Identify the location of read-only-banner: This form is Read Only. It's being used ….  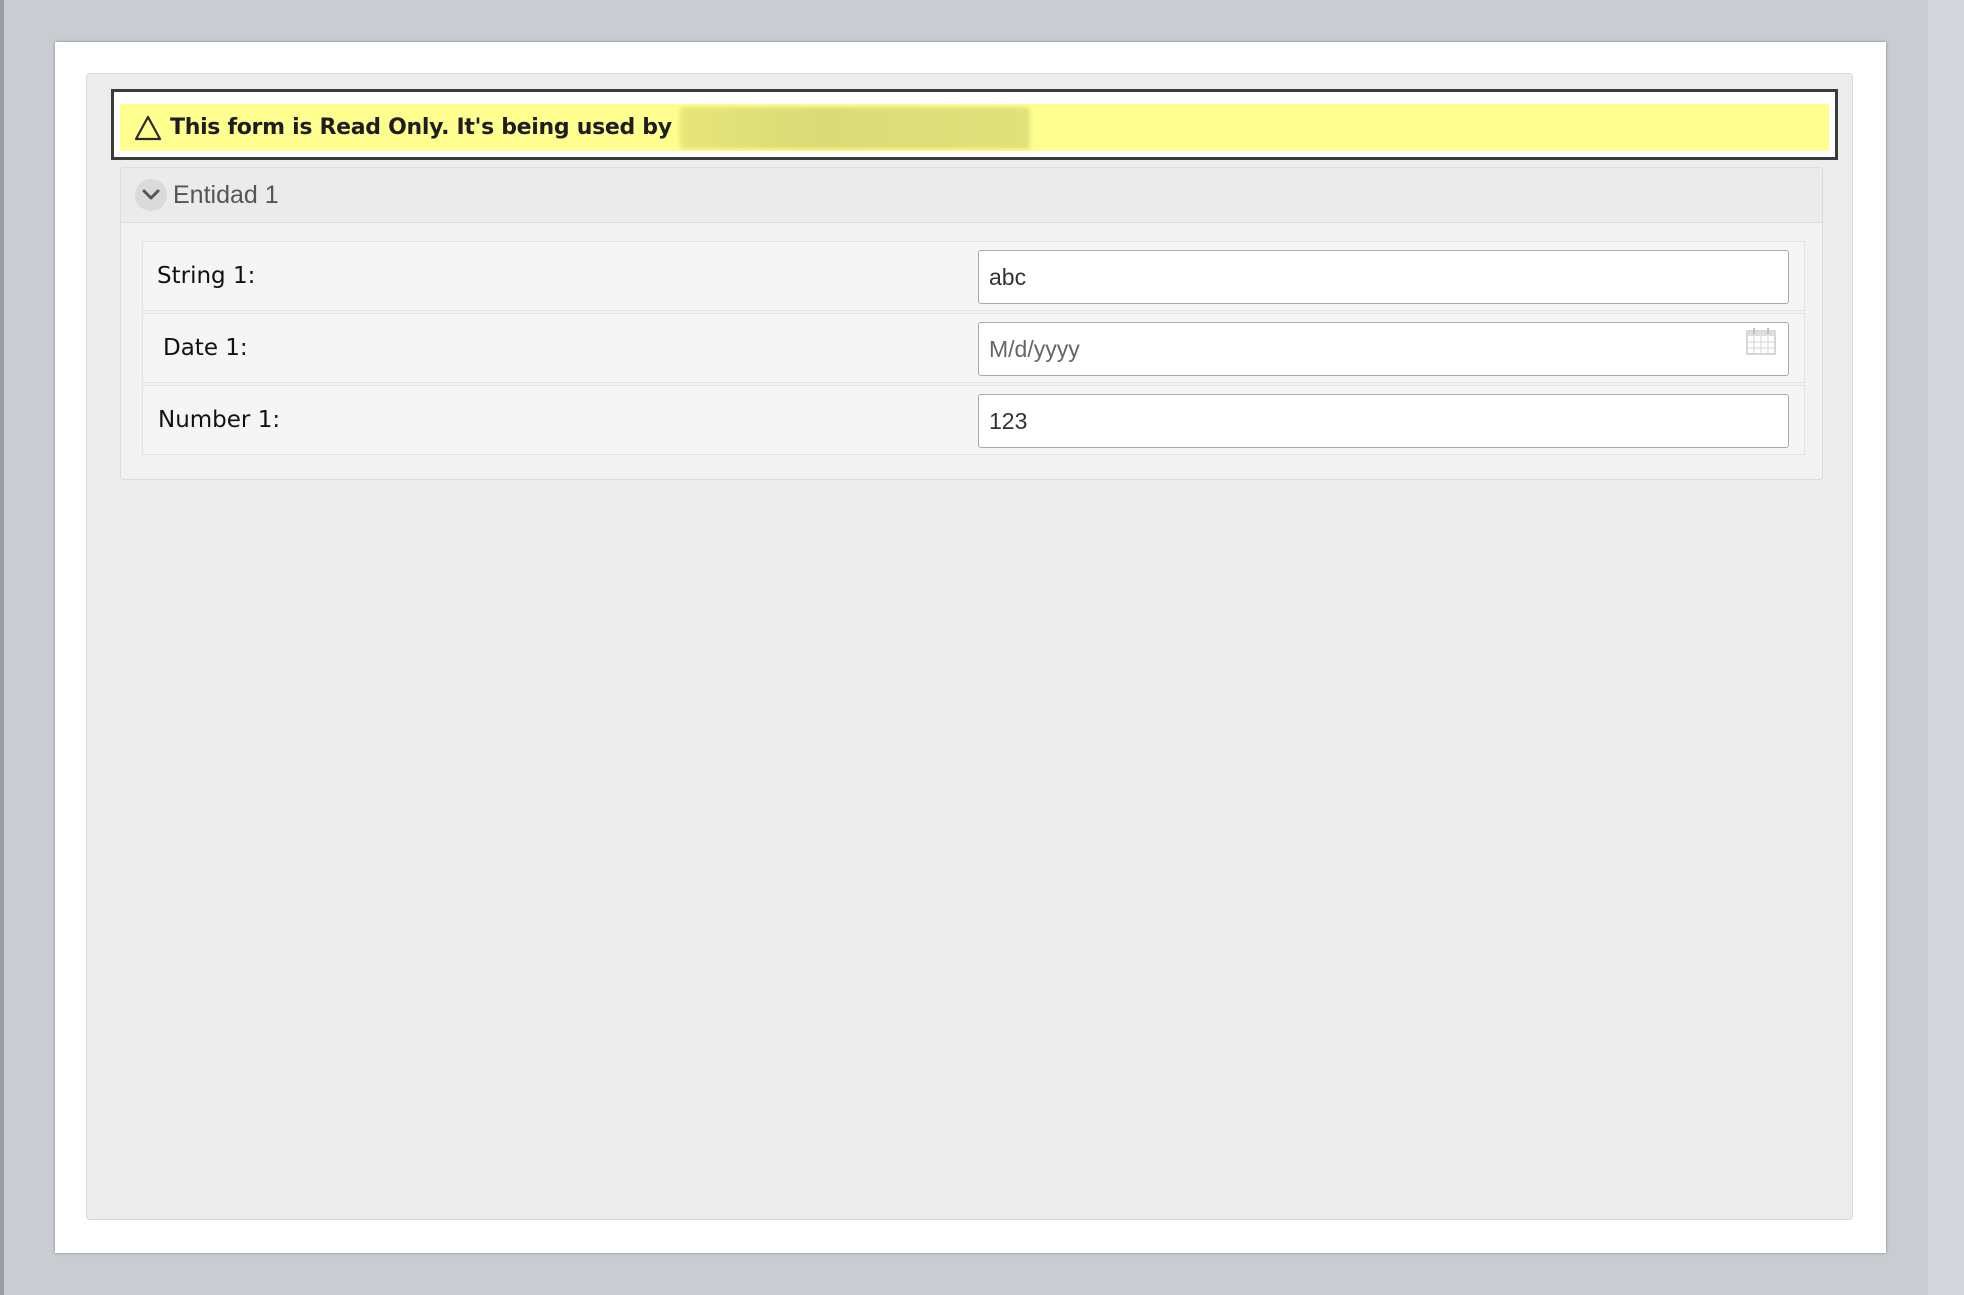
(974, 124).